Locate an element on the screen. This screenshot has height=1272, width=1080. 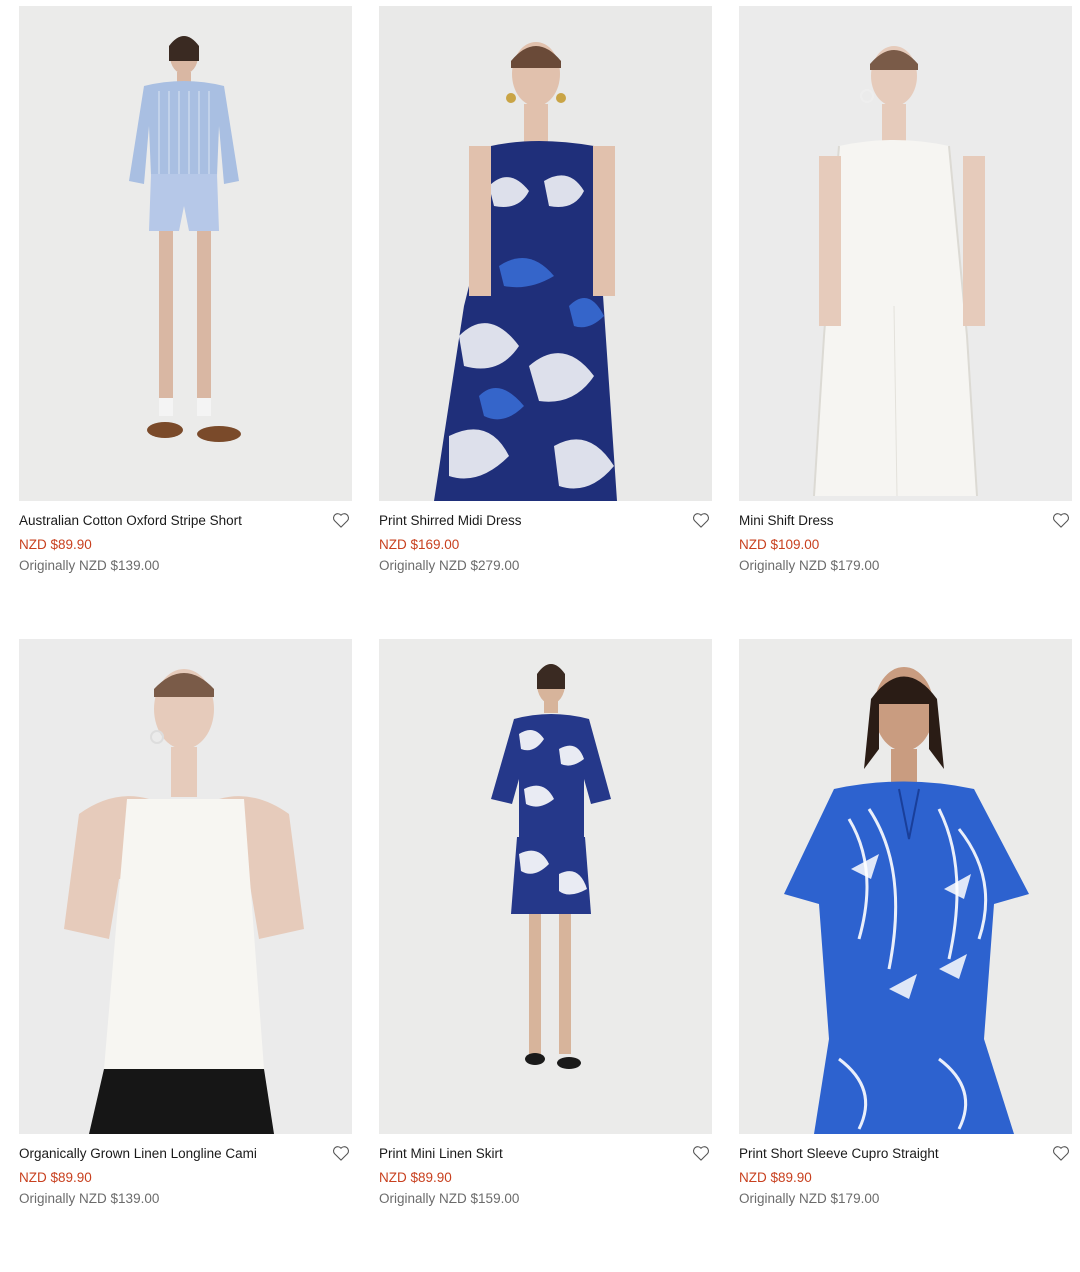
original-price: Originally NZD $159.00 is located at coordinates (545, 1199).